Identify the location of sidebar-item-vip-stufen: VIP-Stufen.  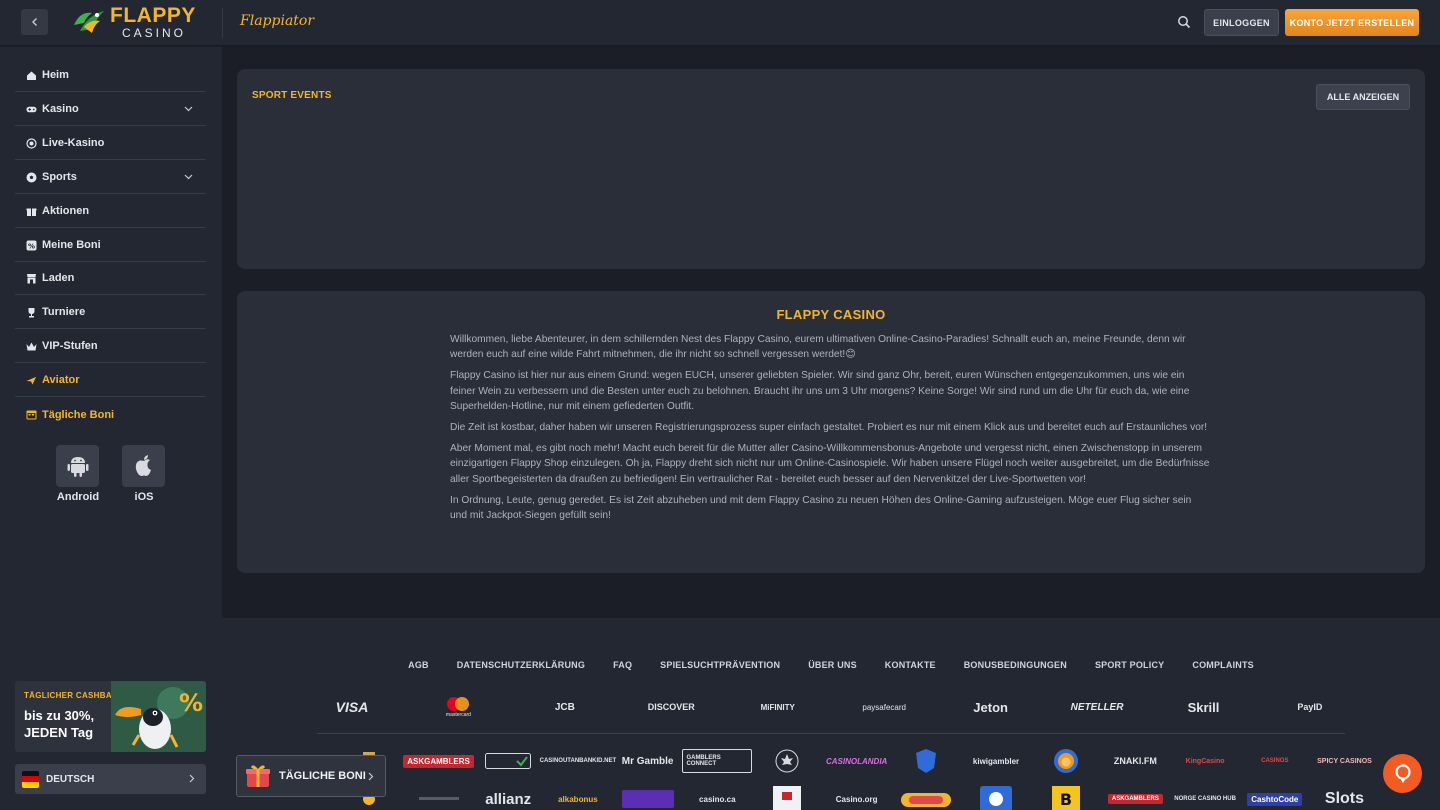
(110, 346).